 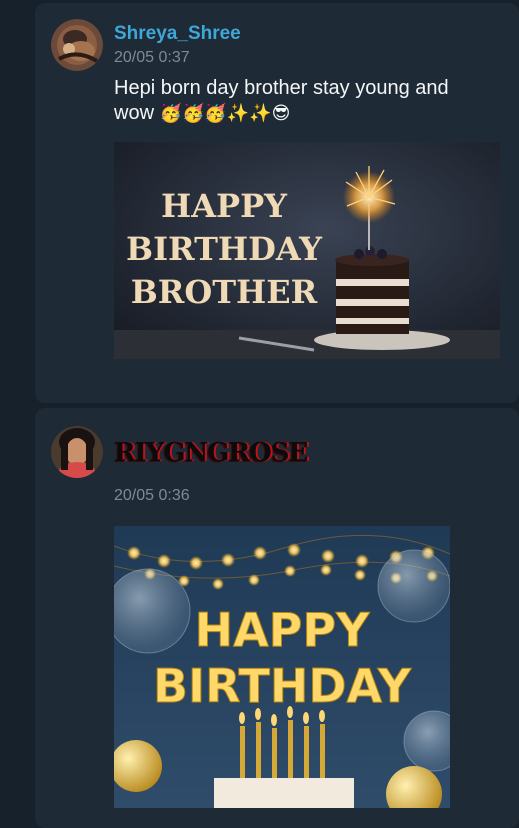 What do you see at coordinates (152, 57) in the screenshot?
I see `message-timestamp: 20/05 0:37` at bounding box center [152, 57].